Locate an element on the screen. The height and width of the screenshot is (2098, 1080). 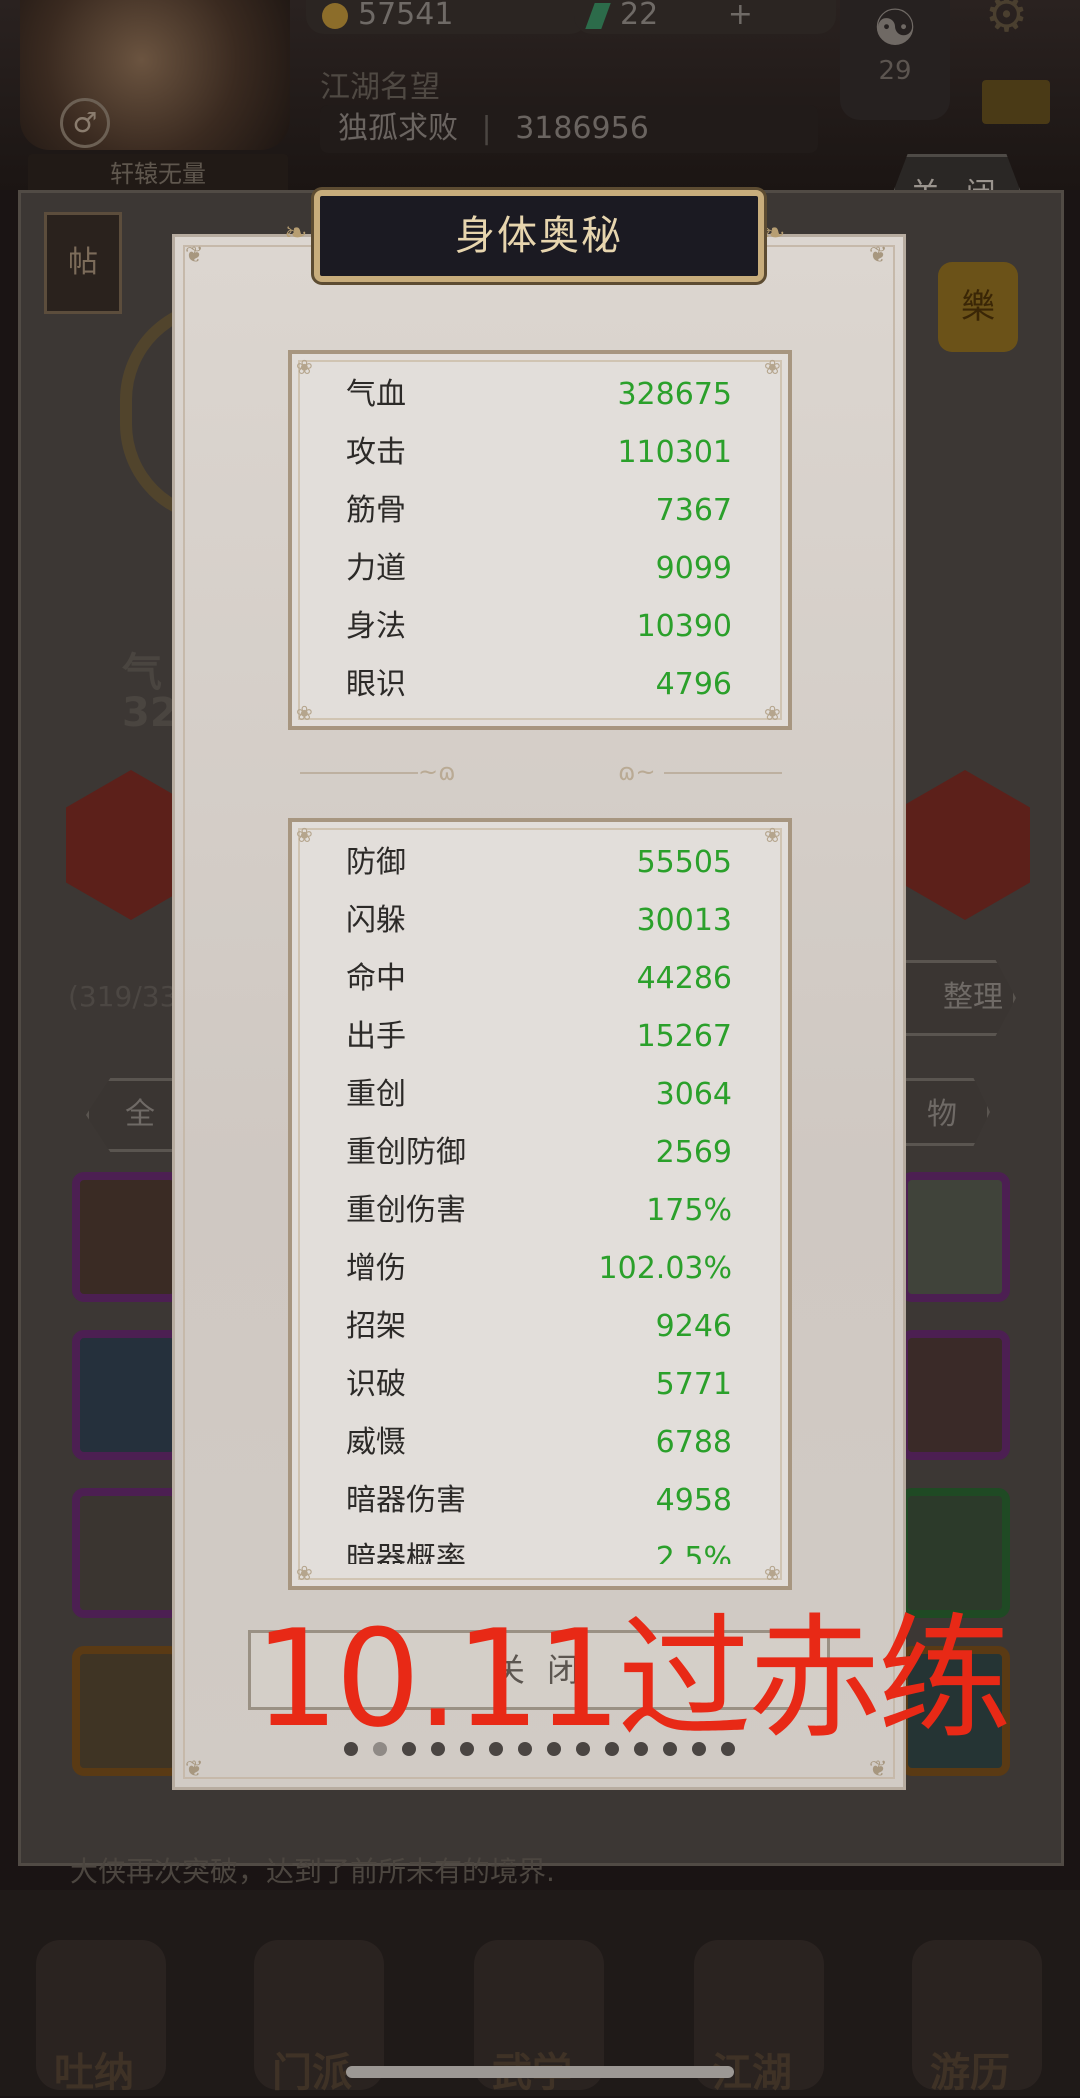
fame-value: 3186956 is located at coordinates (582, 128).